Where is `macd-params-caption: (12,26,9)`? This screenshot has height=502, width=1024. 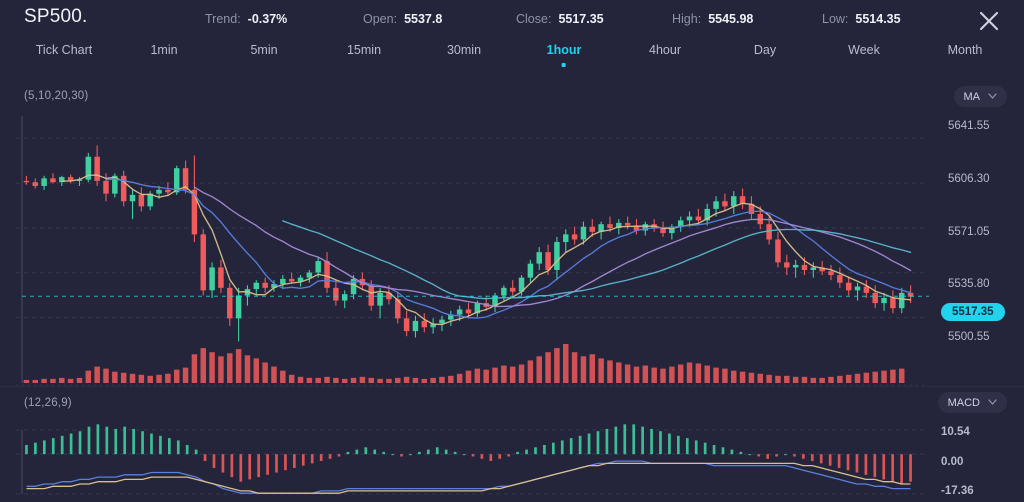 macd-params-caption: (12,26,9) is located at coordinates (48, 403).